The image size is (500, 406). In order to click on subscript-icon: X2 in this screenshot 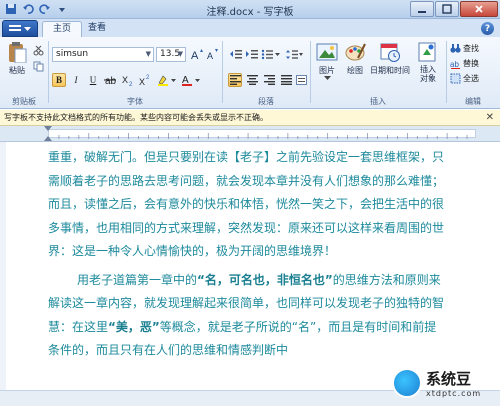, I will do `click(128, 80)`.